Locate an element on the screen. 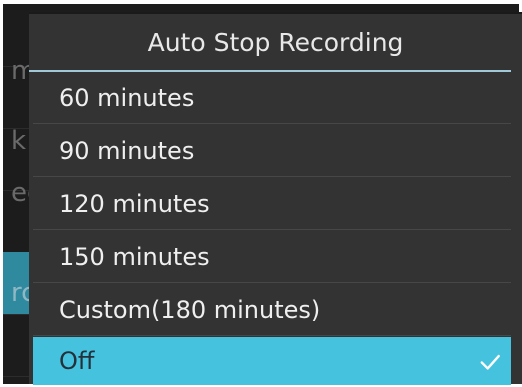 This screenshot has height=387, width=522. option-custom-180-minutes: Custom(180 minutes) is located at coordinates (272, 310).